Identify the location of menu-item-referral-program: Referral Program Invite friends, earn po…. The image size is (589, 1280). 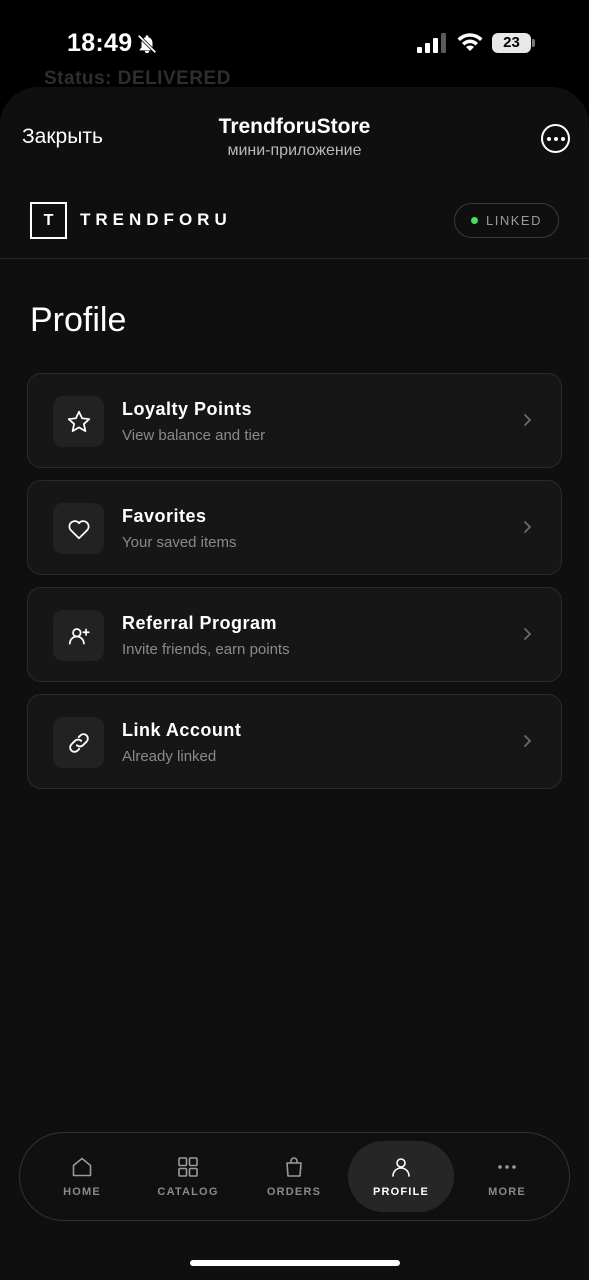
(294, 634).